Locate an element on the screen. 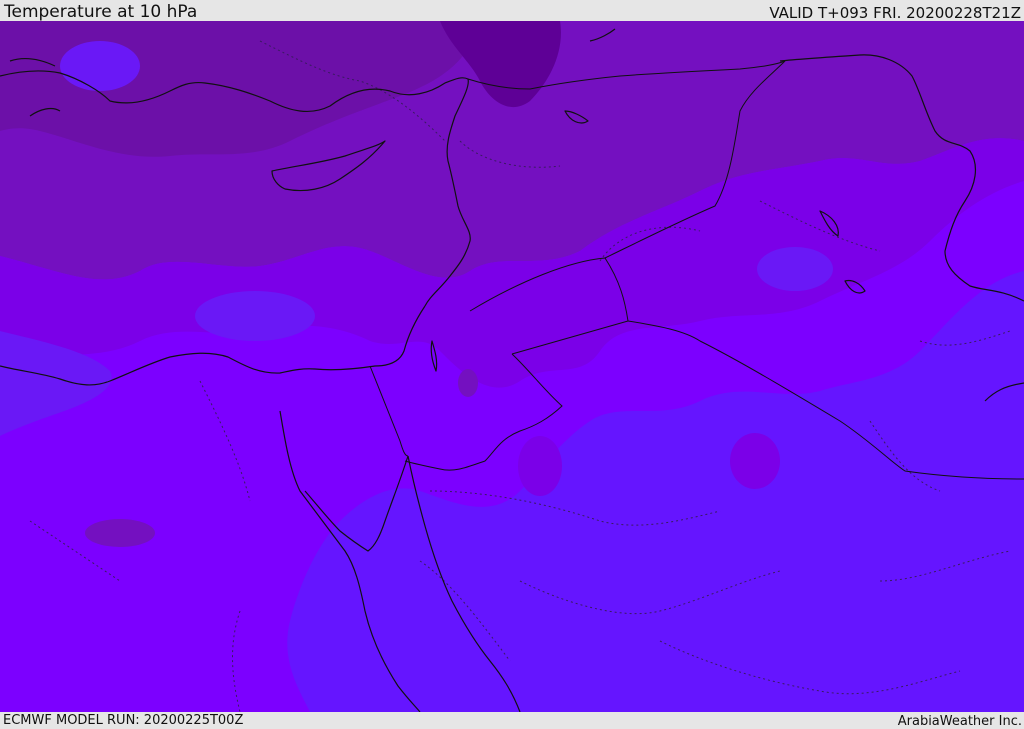 The width and height of the screenshot is (1024, 729). credit-label: ArabiaWeather Inc. is located at coordinates (959, 721).